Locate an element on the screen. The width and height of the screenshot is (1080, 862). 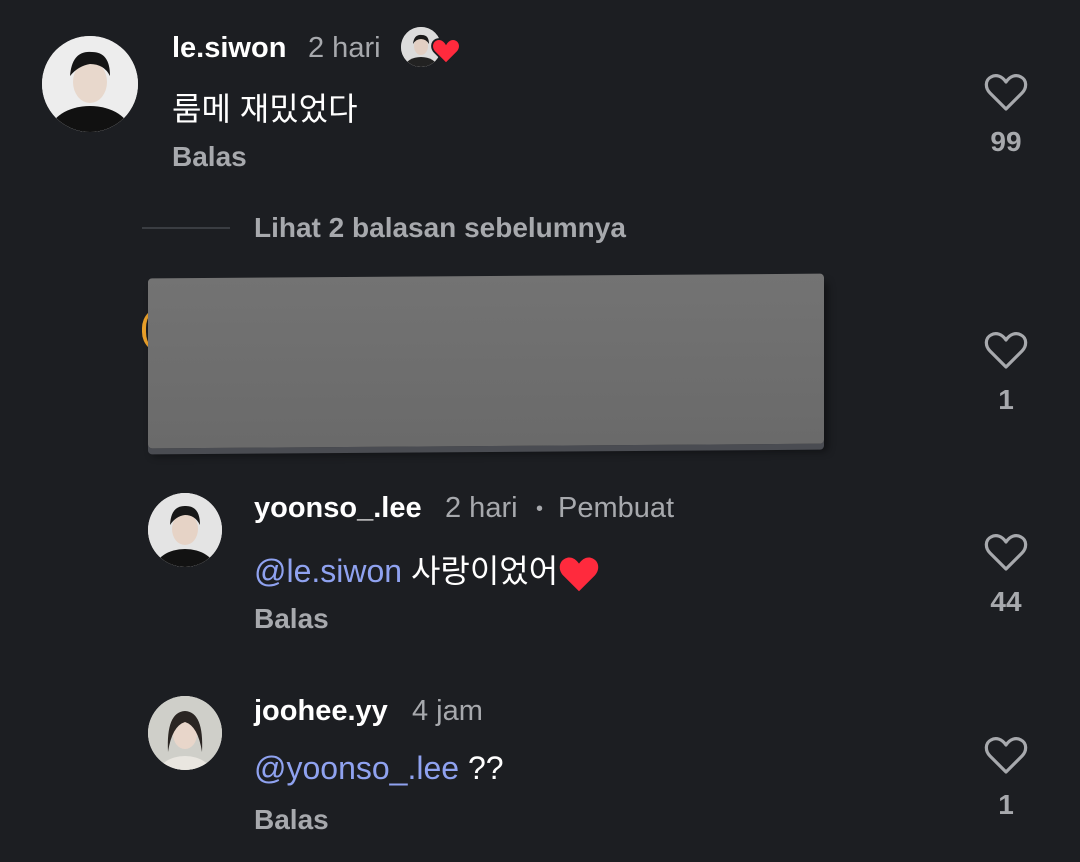
comment-text-line: @yoonso_.lee ?? is located at coordinates (379, 768).